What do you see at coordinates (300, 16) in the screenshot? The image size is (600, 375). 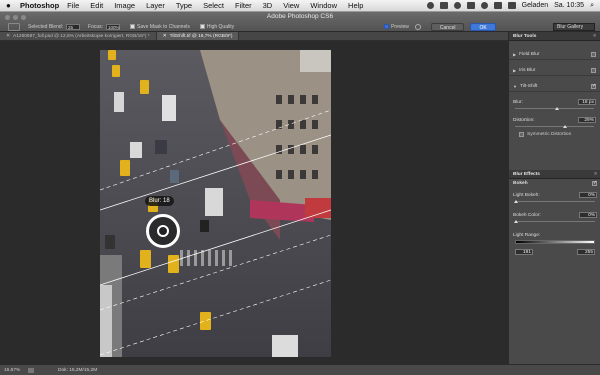 I see `window-title: Adobe Photoshop CS6` at bounding box center [300, 16].